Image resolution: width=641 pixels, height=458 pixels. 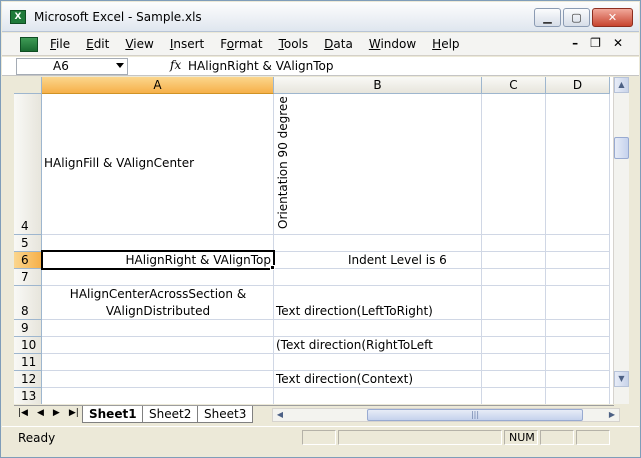 I want to click on fill-handle, so click(x=272, y=267).